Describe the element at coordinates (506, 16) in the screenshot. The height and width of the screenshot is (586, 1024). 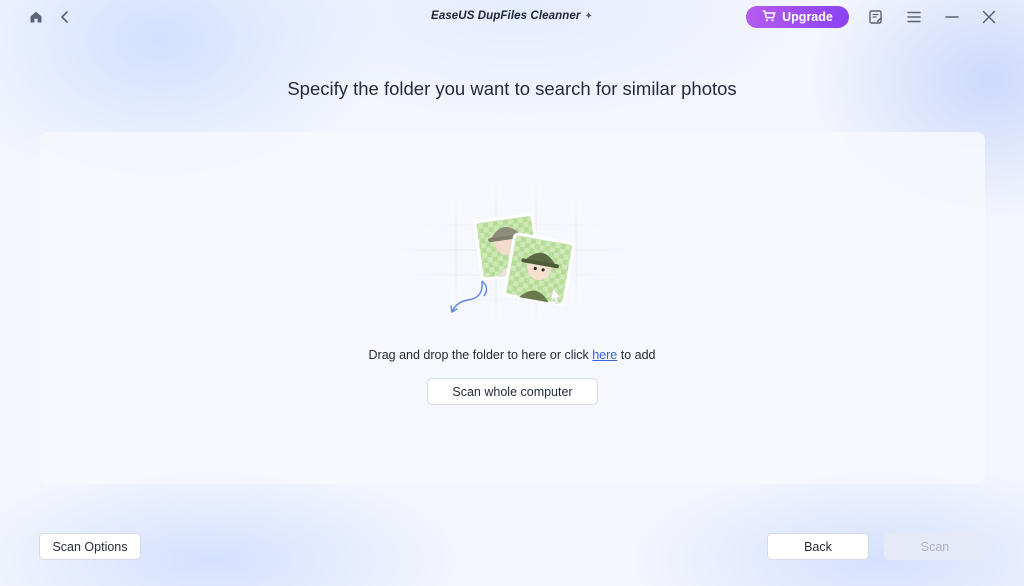
I see `app-title-text: EaseUS DupFiles Cleanner` at that location.